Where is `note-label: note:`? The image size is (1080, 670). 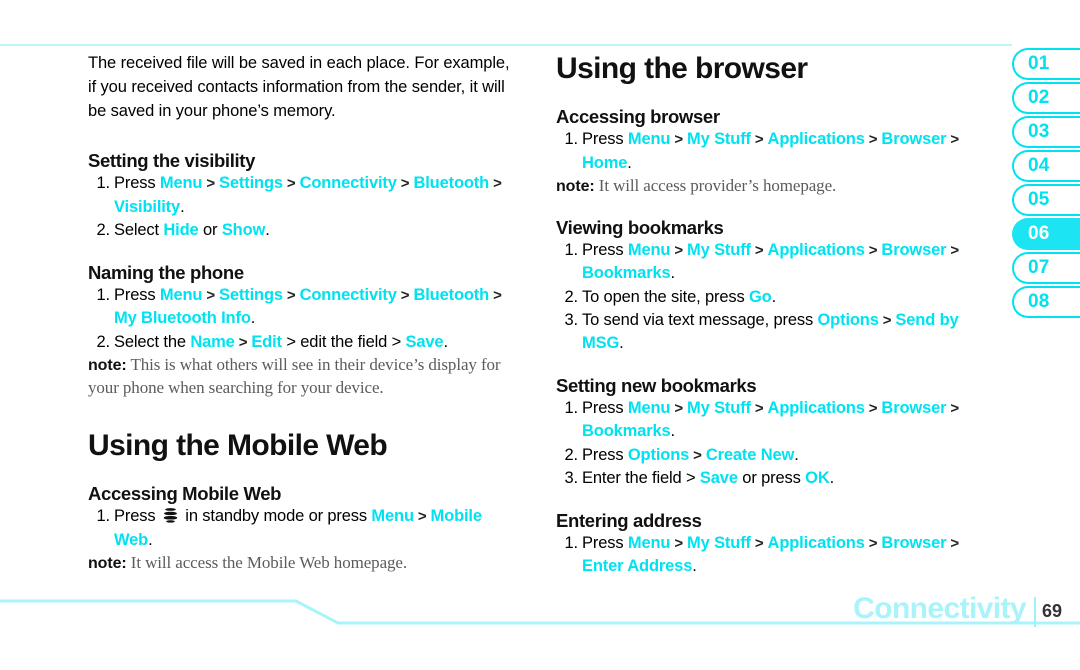 note-label: note: is located at coordinates (107, 564).